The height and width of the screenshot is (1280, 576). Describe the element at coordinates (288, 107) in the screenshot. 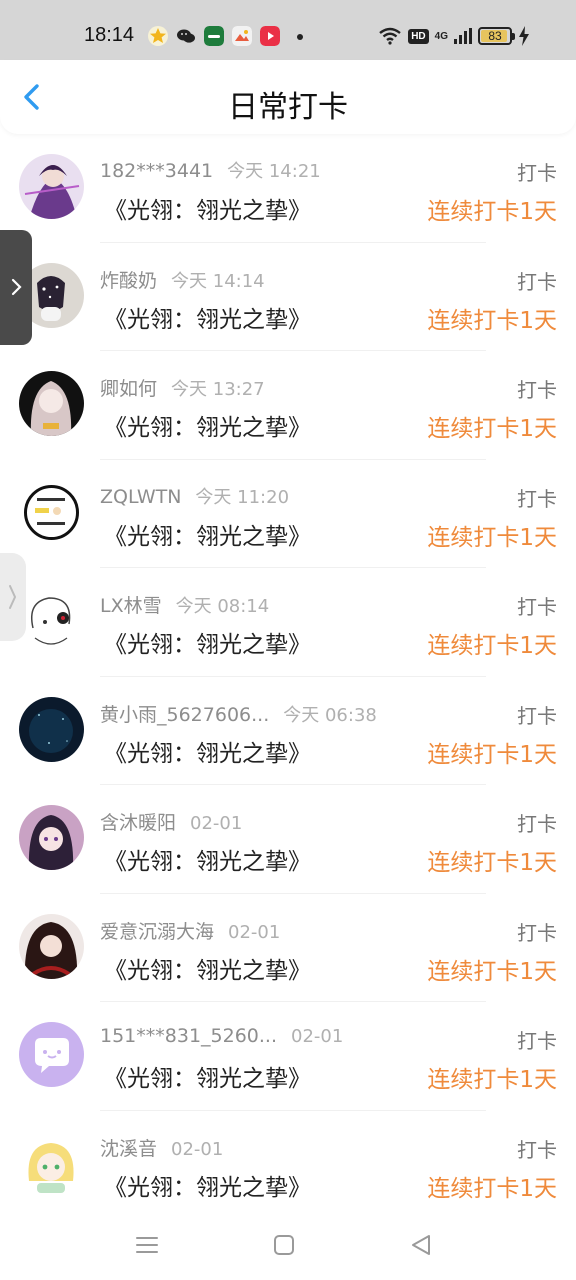

I see `page-title: 日常打卡` at that location.